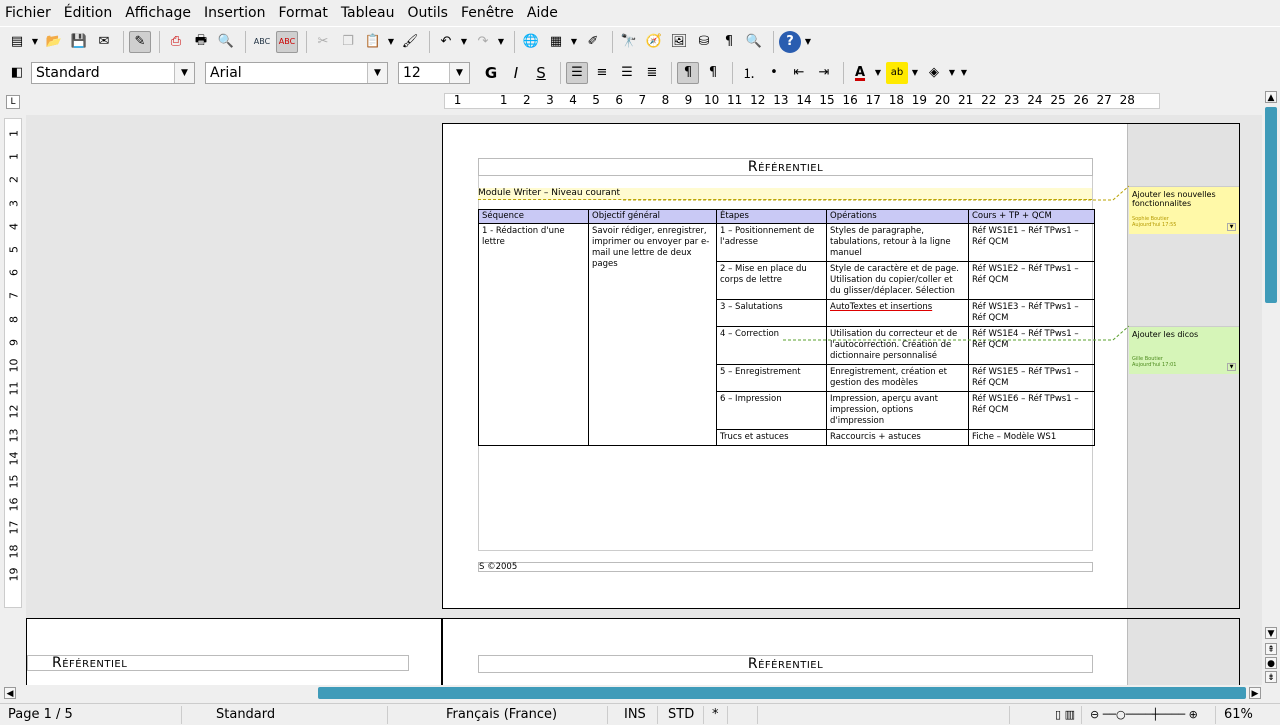 The image size is (1280, 725). I want to click on menu-aide: Aide, so click(542, 13).